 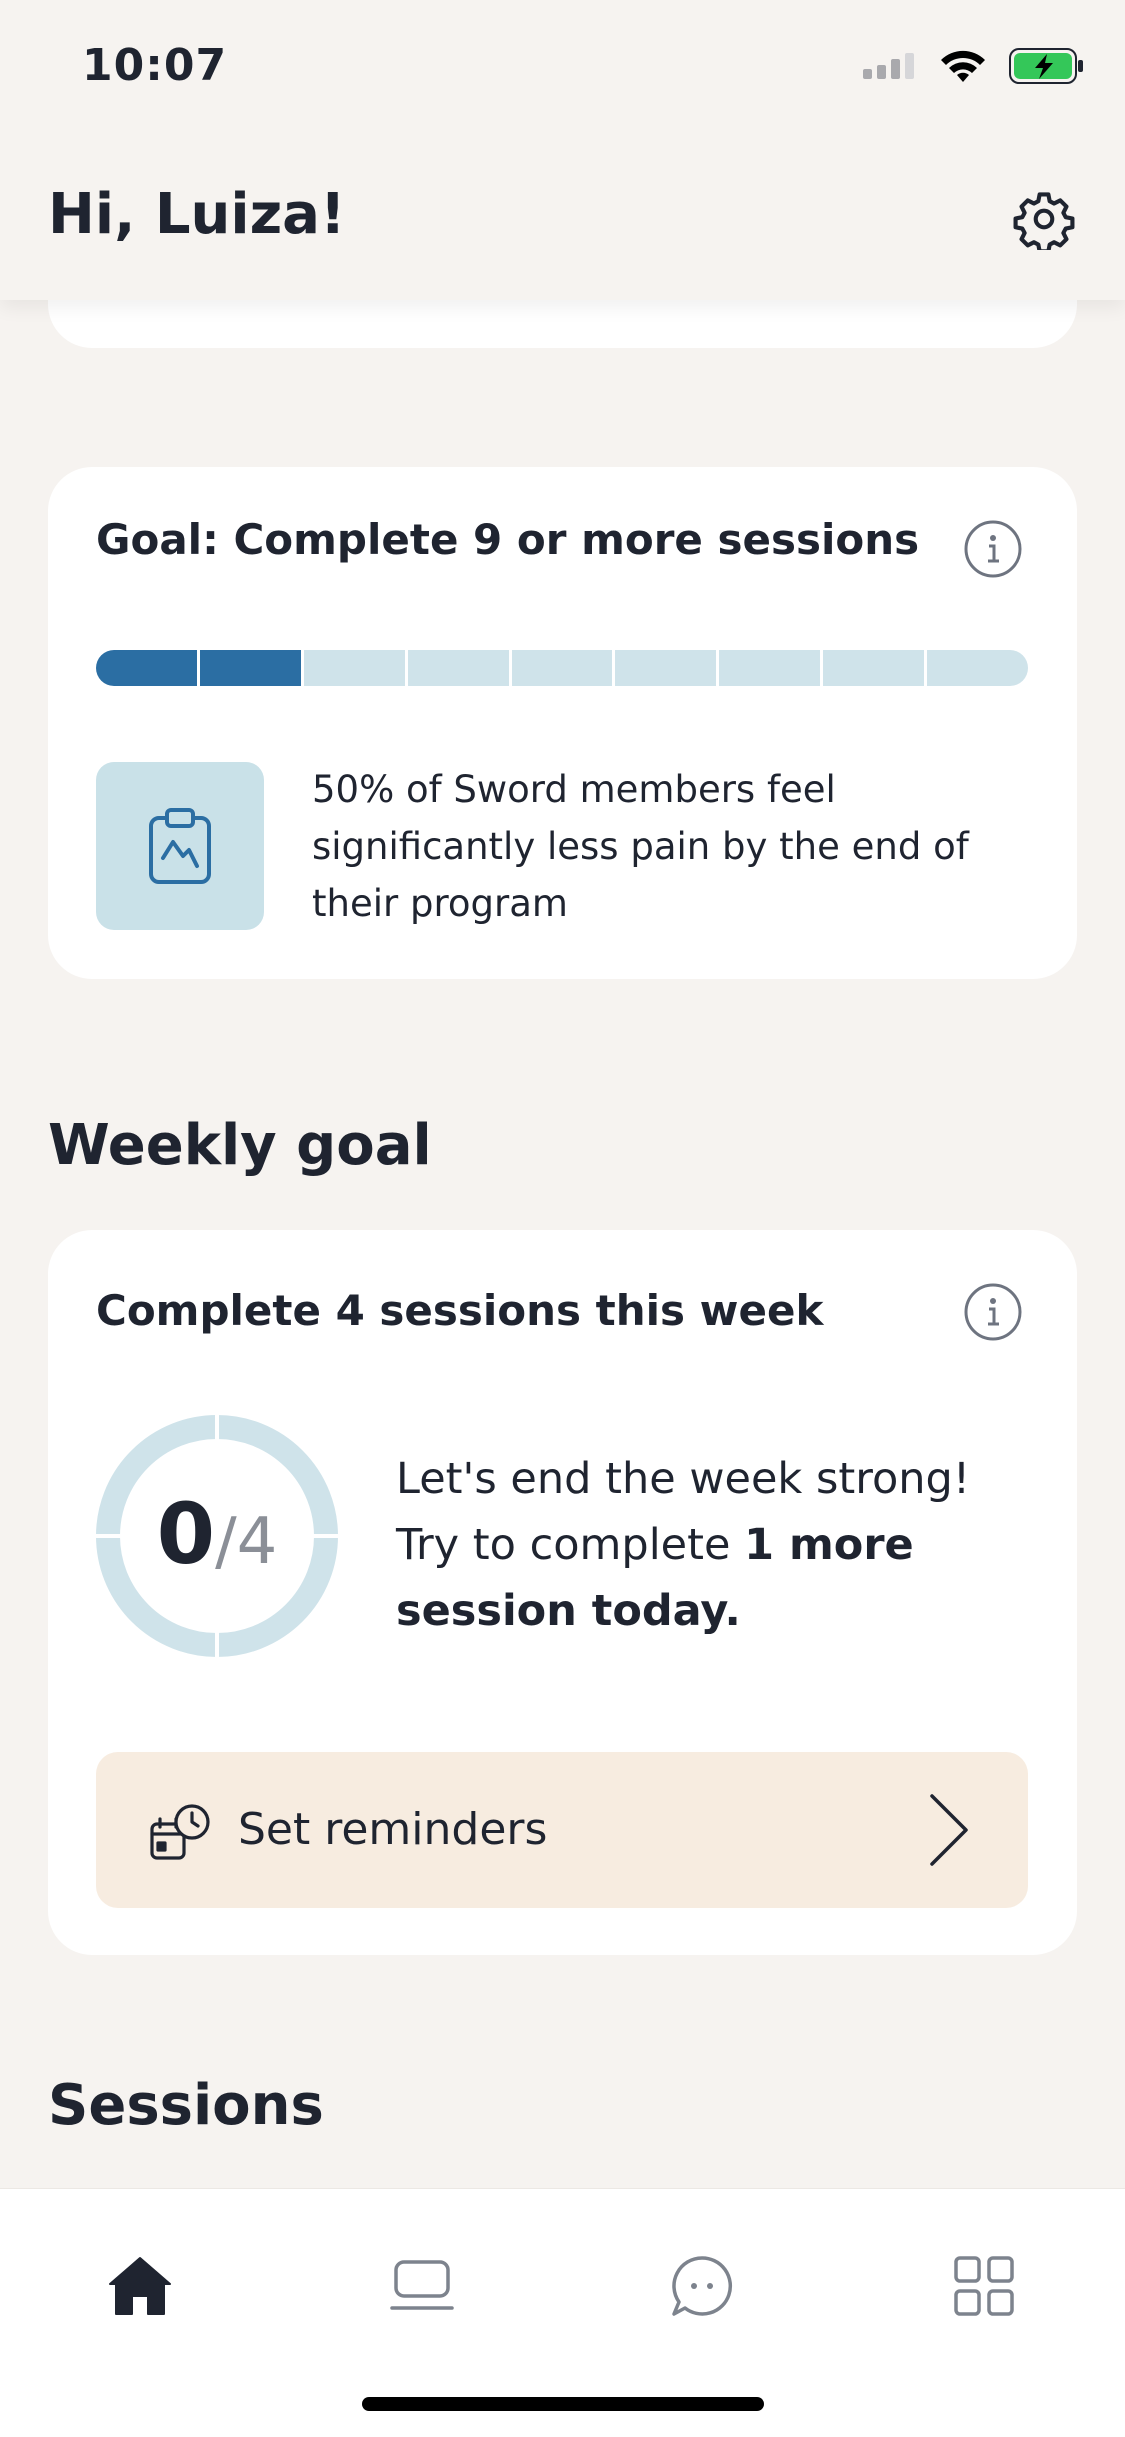 I want to click on set-reminders-label: Set reminders, so click(x=393, y=1829).